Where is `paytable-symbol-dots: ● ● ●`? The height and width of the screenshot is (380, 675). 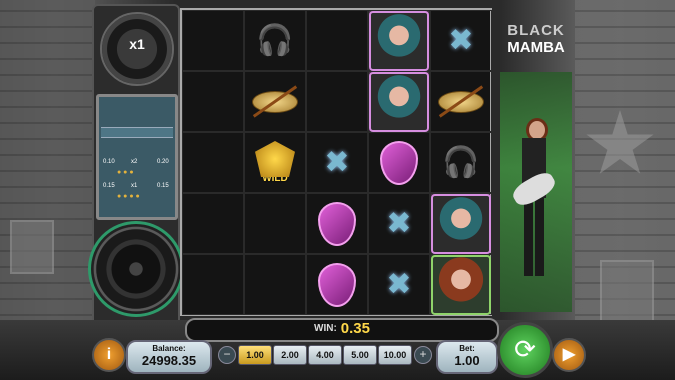
paytable-symbol-dots: ● ● ● is located at coordinates (125, 172).